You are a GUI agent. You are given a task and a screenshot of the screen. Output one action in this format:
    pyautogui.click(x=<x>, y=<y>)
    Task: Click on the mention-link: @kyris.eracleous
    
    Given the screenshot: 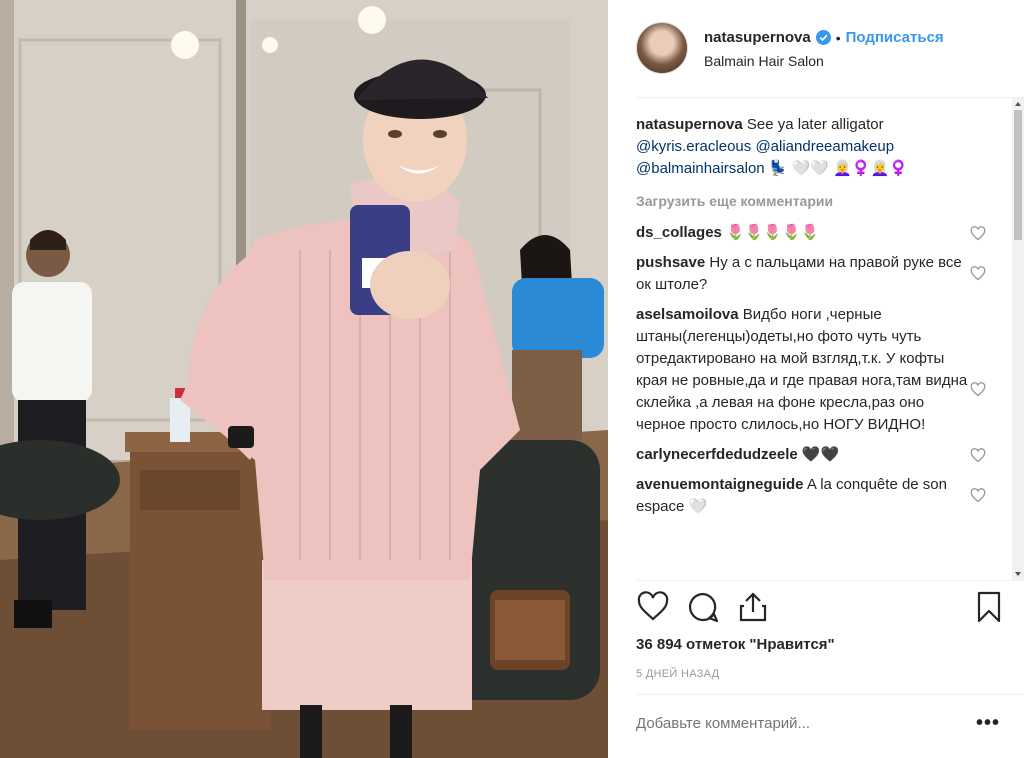 What is the action you would take?
    pyautogui.click(x=693, y=146)
    